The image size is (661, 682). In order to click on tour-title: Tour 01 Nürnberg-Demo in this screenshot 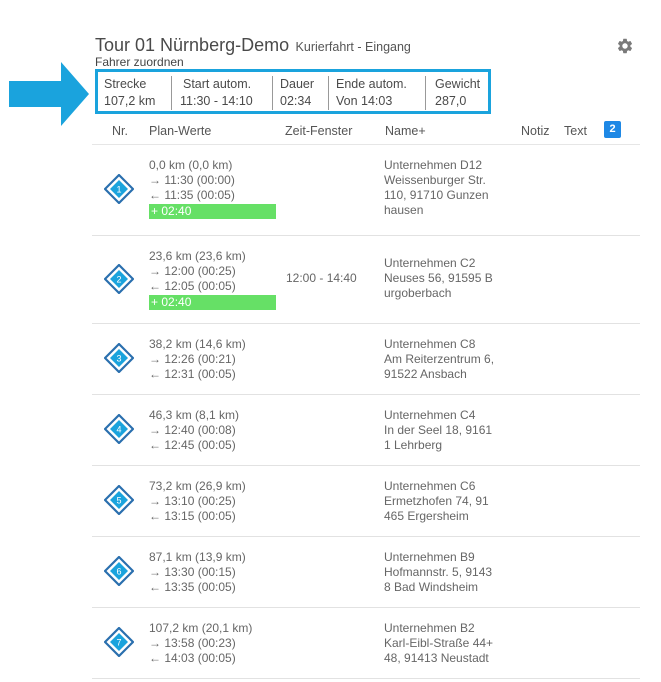, I will do `click(192, 45)`.